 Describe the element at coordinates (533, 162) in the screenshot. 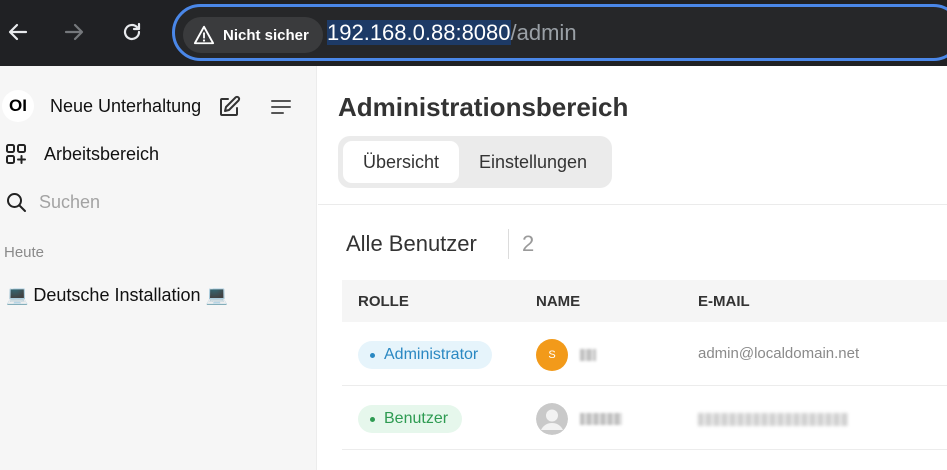

I see `tab-settings: Einstellungen` at that location.